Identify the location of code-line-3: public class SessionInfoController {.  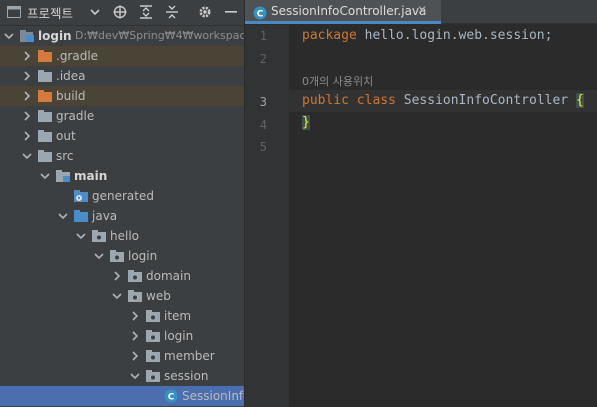
(443, 100).